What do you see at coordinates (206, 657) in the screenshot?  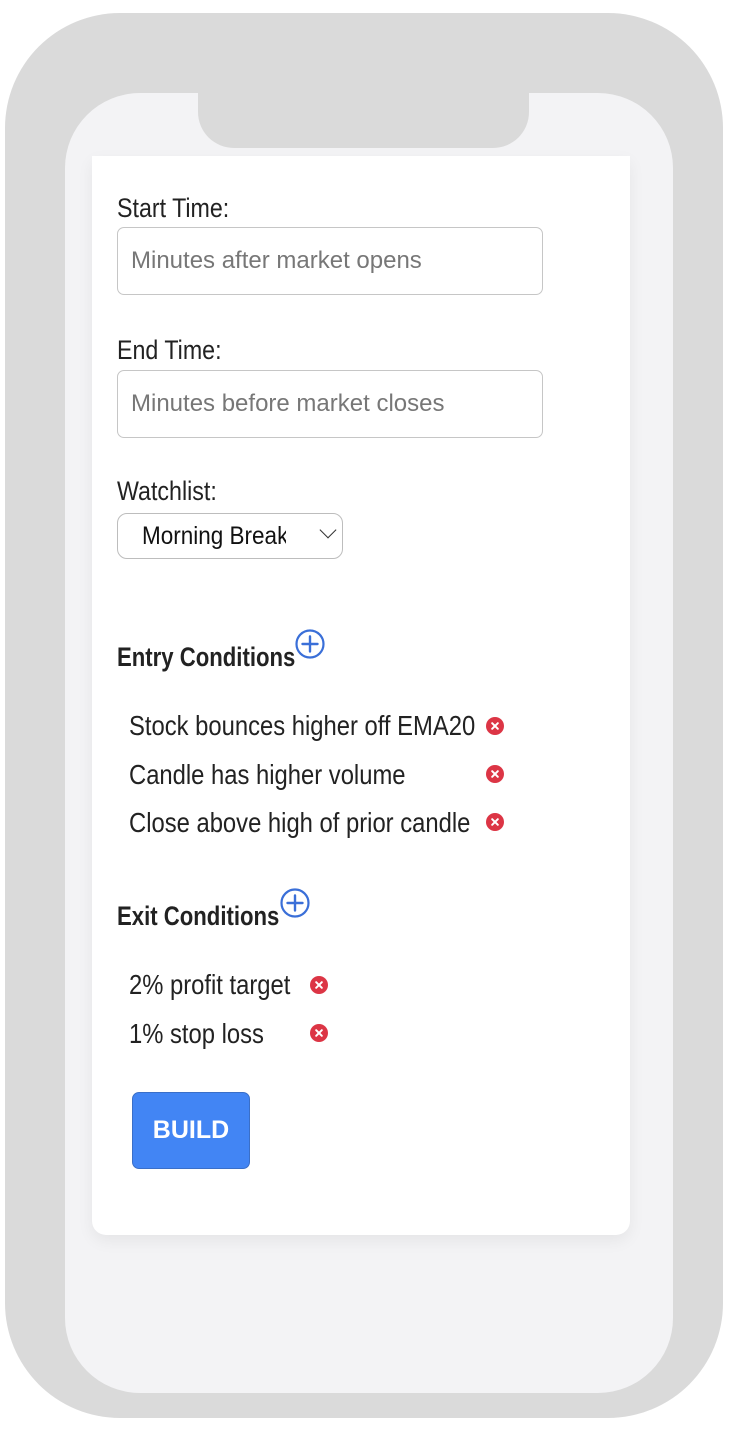 I see `entry-conditions-title: Entry Conditions` at bounding box center [206, 657].